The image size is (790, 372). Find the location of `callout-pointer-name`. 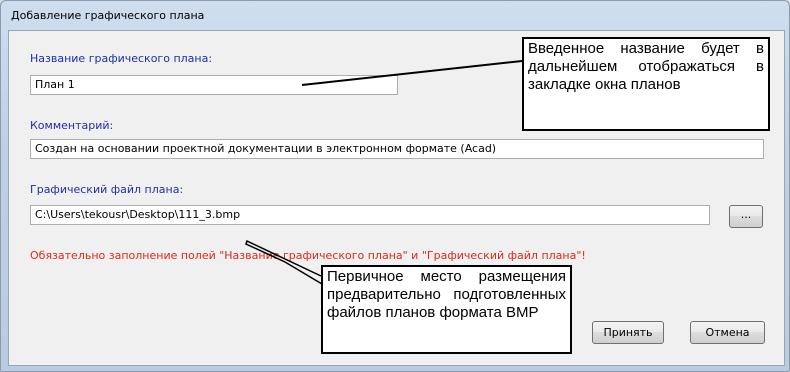

callout-pointer-name is located at coordinates (412, 73).